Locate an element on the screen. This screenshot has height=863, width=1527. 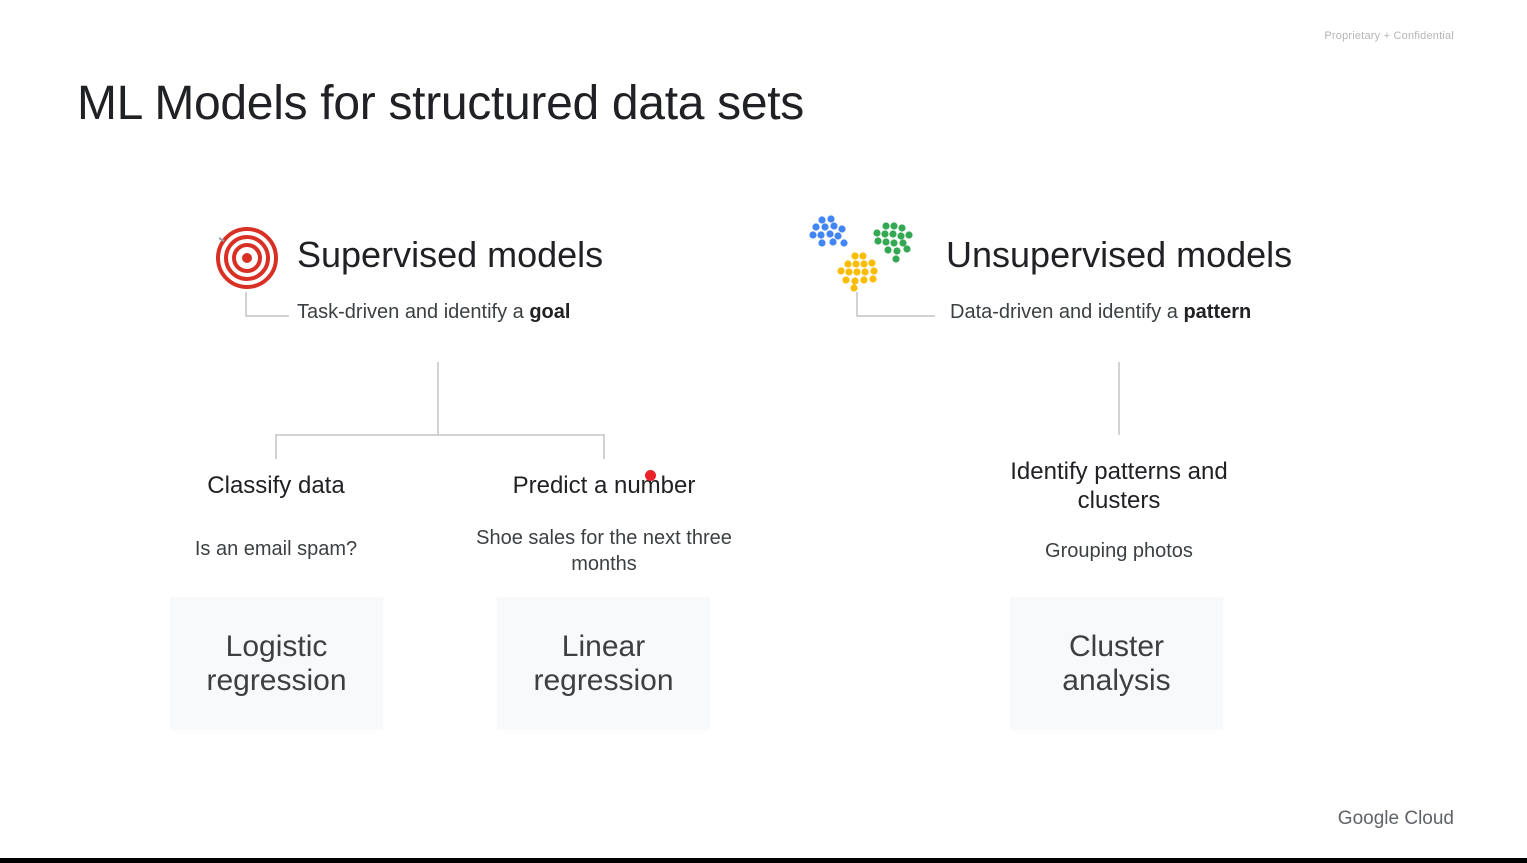
pointer-dot is located at coordinates (650, 475).